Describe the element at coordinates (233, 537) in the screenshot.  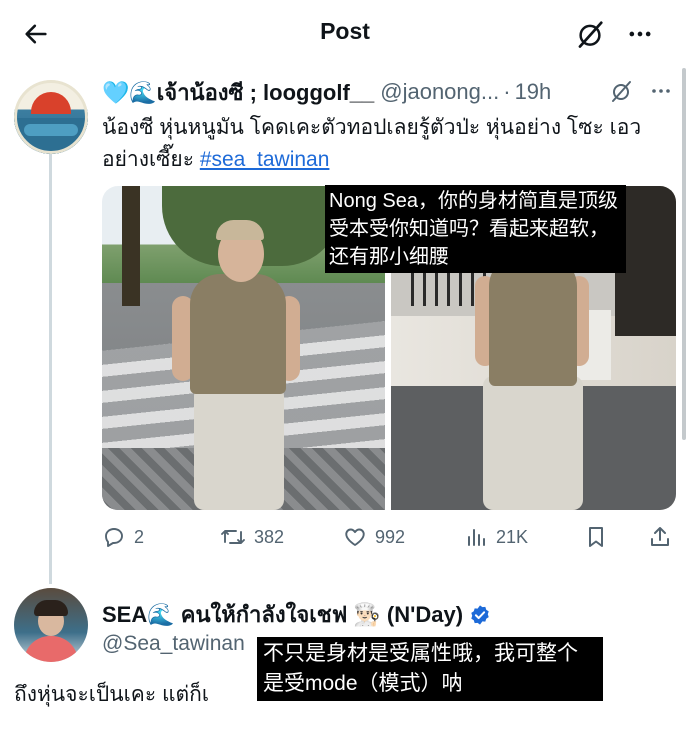
I see `repost-icon` at that location.